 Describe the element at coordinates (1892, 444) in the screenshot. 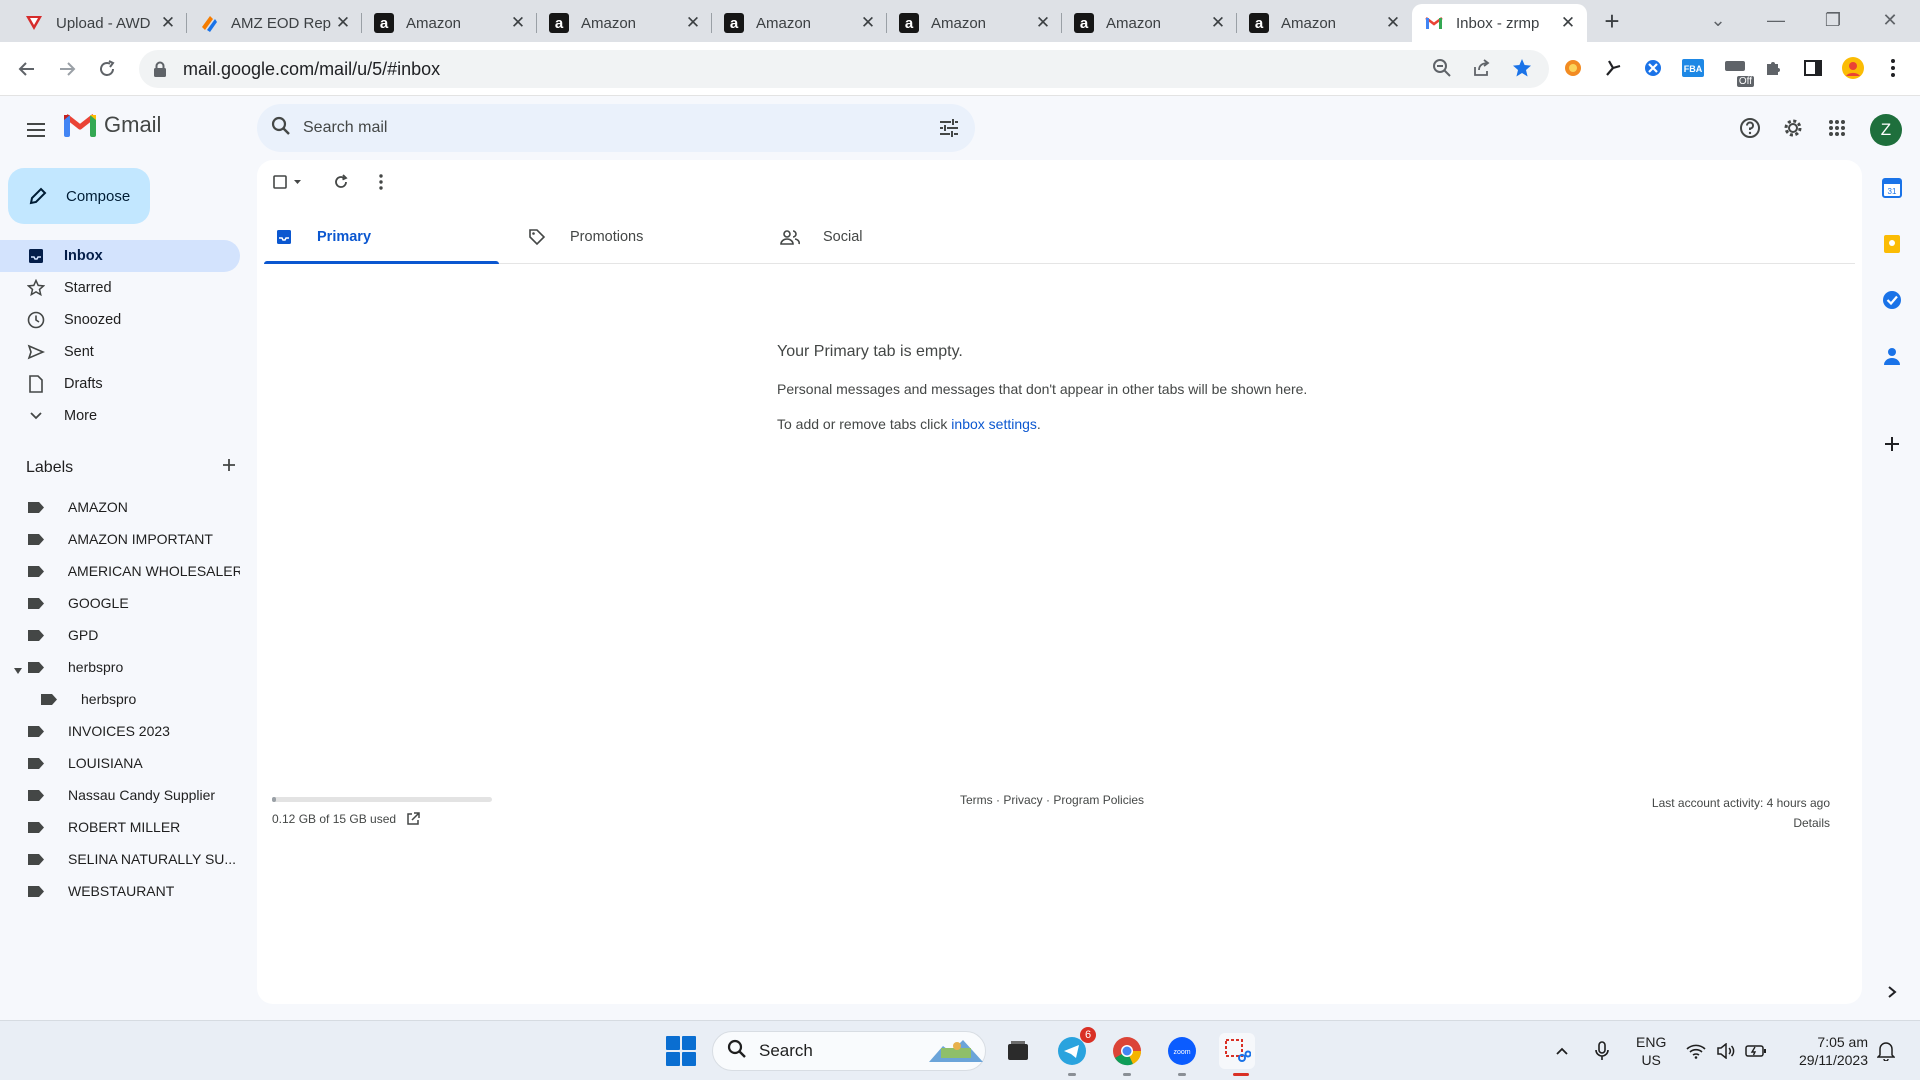

I see `get-addons-icon` at that location.